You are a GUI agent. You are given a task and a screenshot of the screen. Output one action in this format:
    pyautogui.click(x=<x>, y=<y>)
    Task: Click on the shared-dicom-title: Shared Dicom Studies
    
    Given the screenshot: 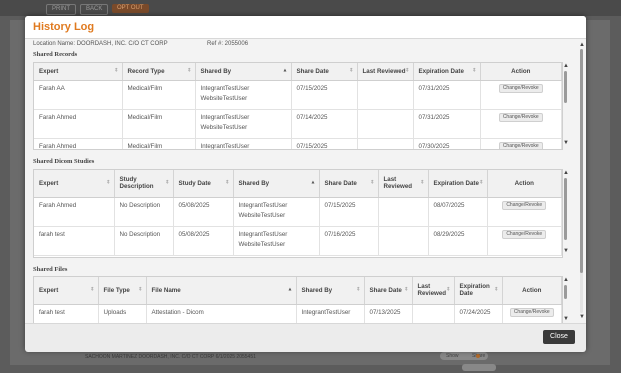 What is the action you would take?
    pyautogui.click(x=64, y=161)
    